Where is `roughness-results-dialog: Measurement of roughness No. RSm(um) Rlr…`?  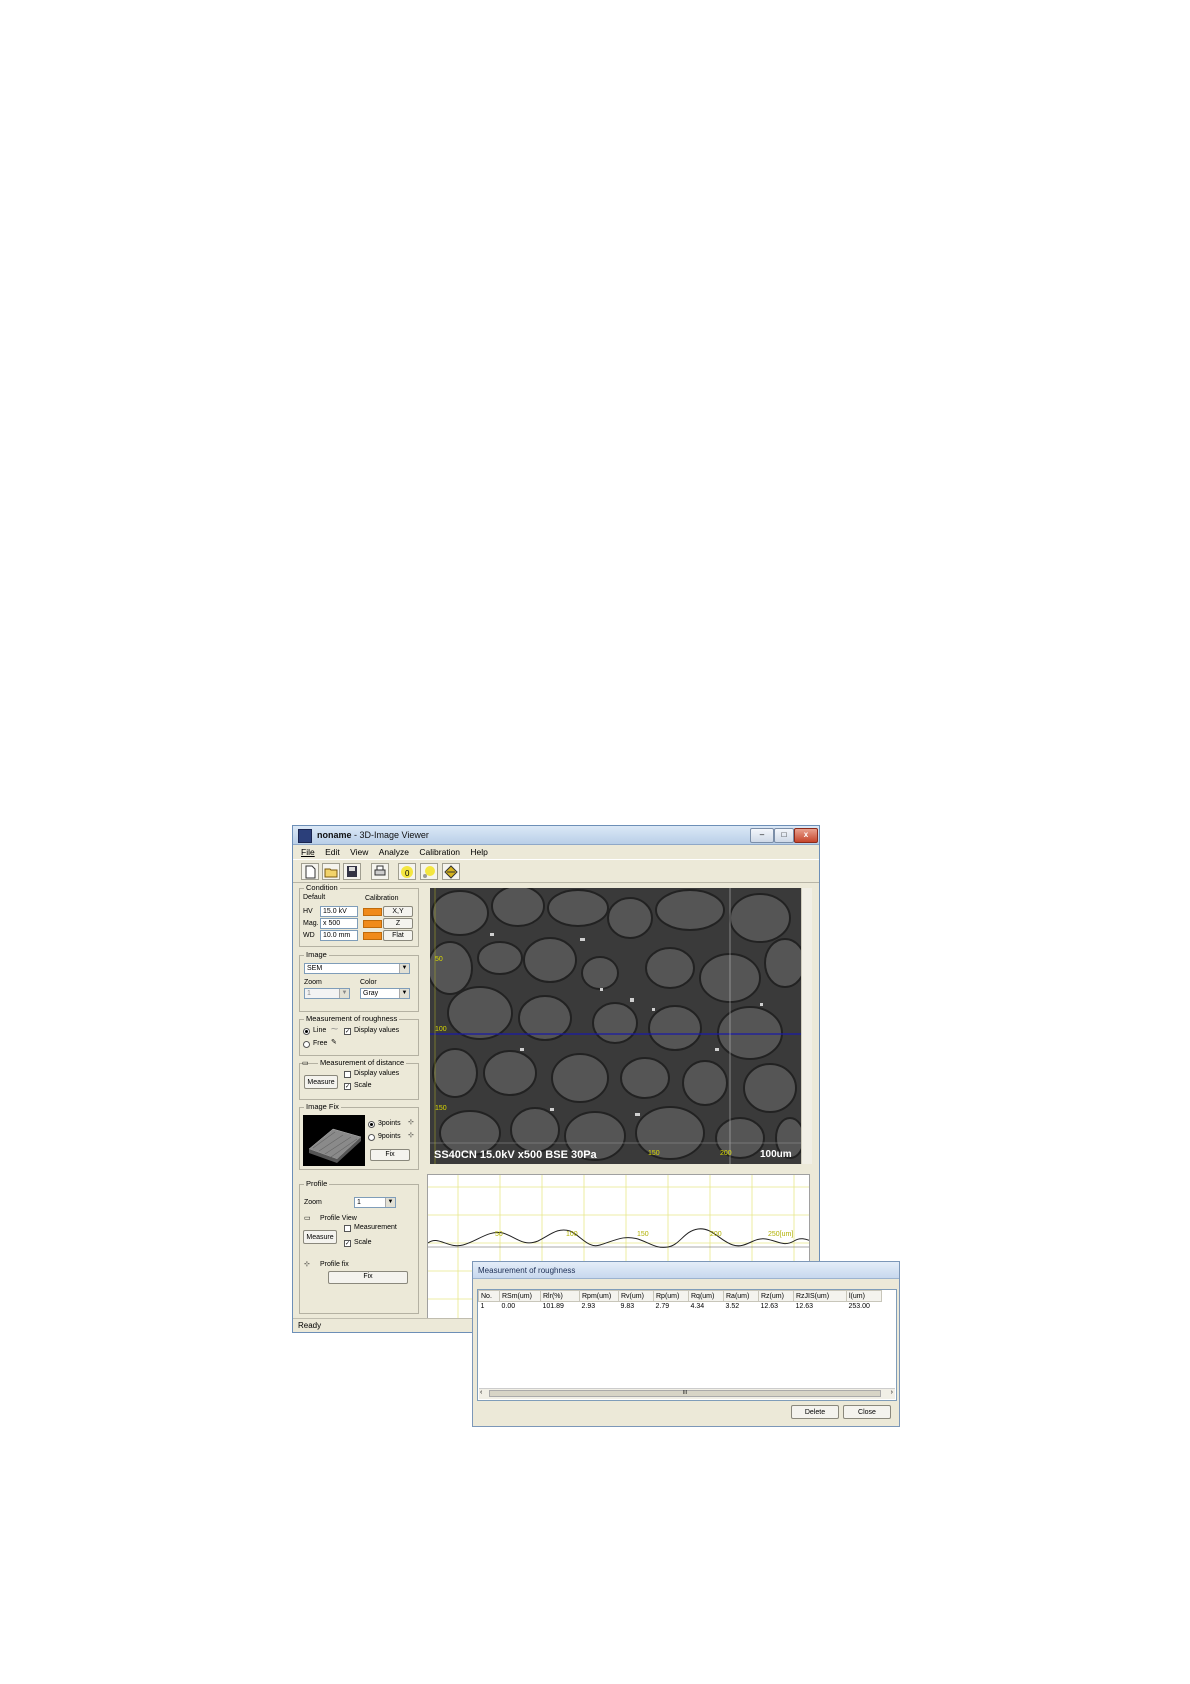
roughness-results-dialog: Measurement of roughness No. RSm(um) Rlr… is located at coordinates (686, 1344).